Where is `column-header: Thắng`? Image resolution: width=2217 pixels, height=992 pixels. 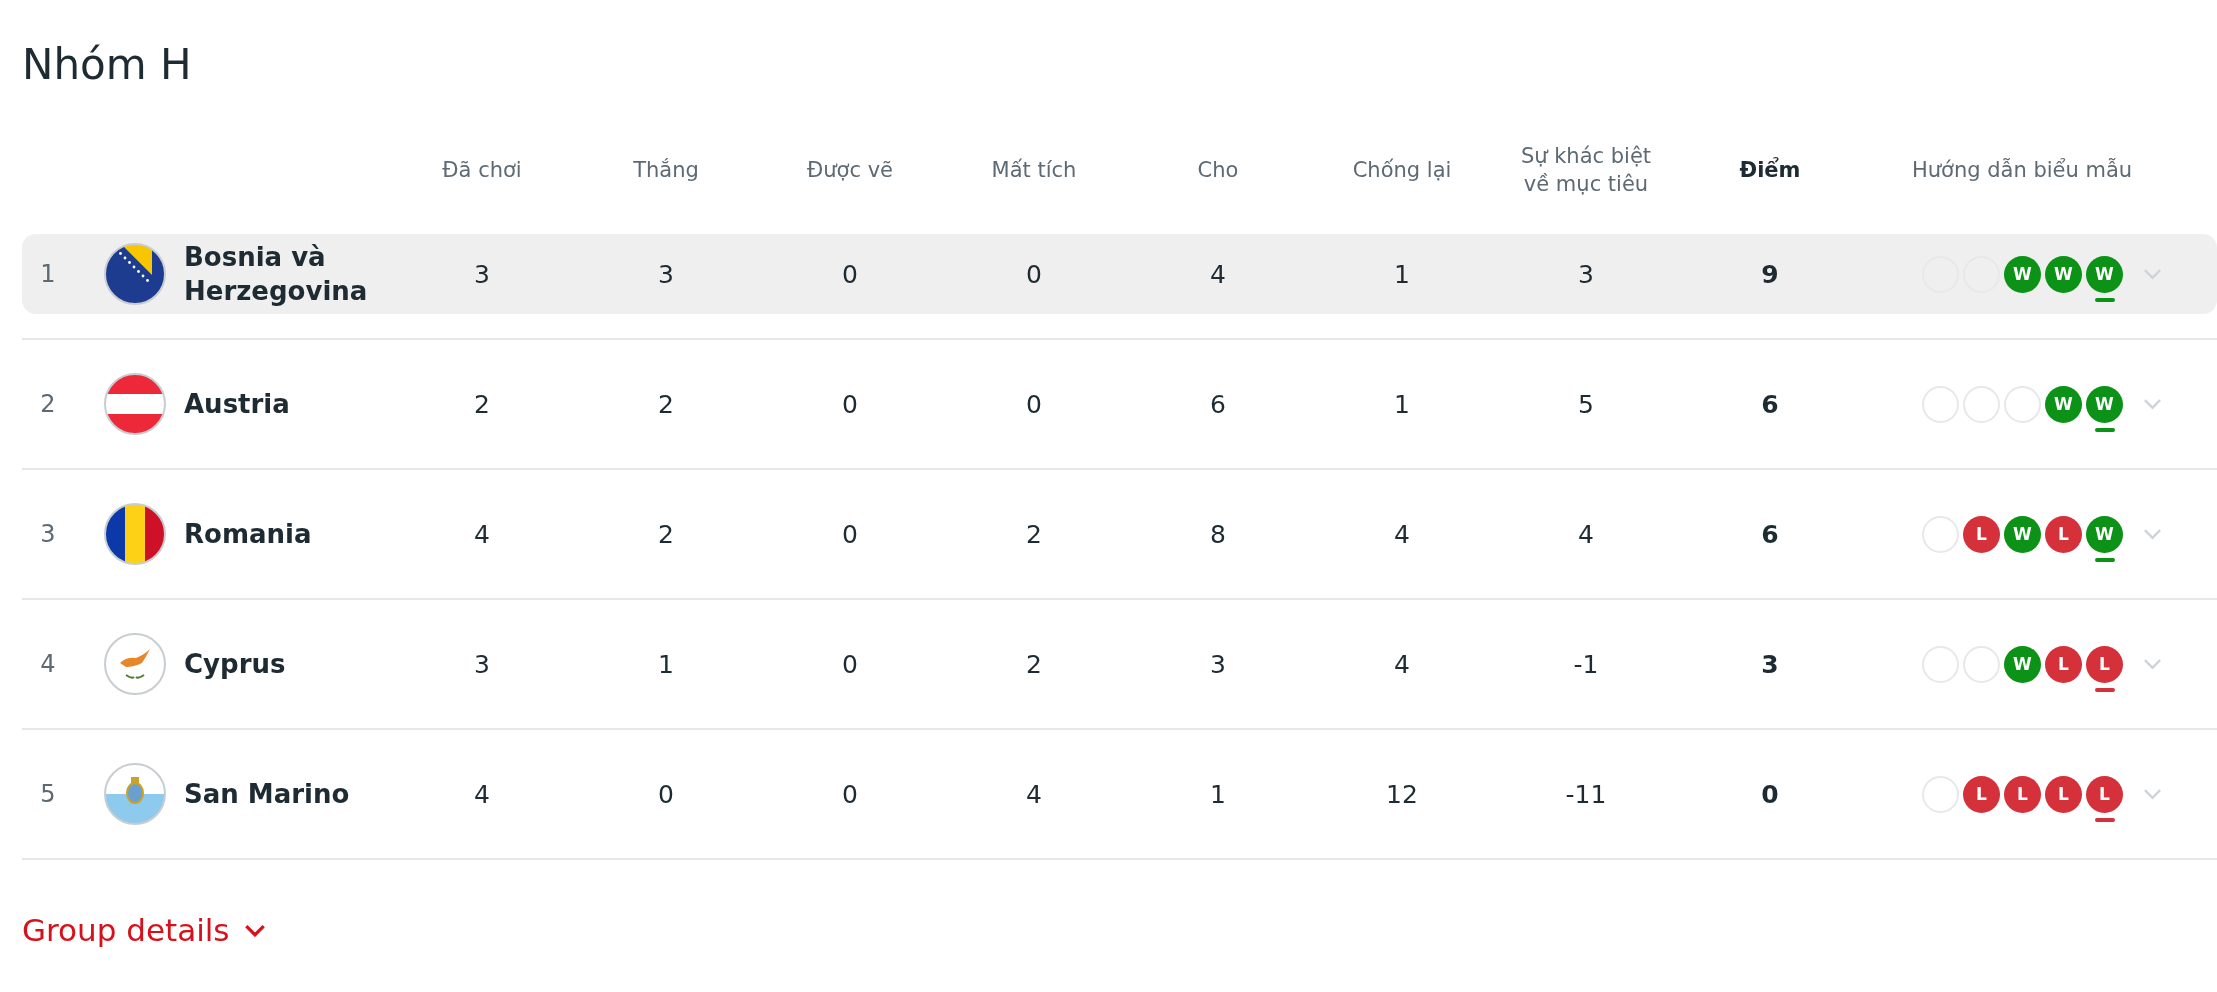
column-header: Thắng is located at coordinates (666, 170).